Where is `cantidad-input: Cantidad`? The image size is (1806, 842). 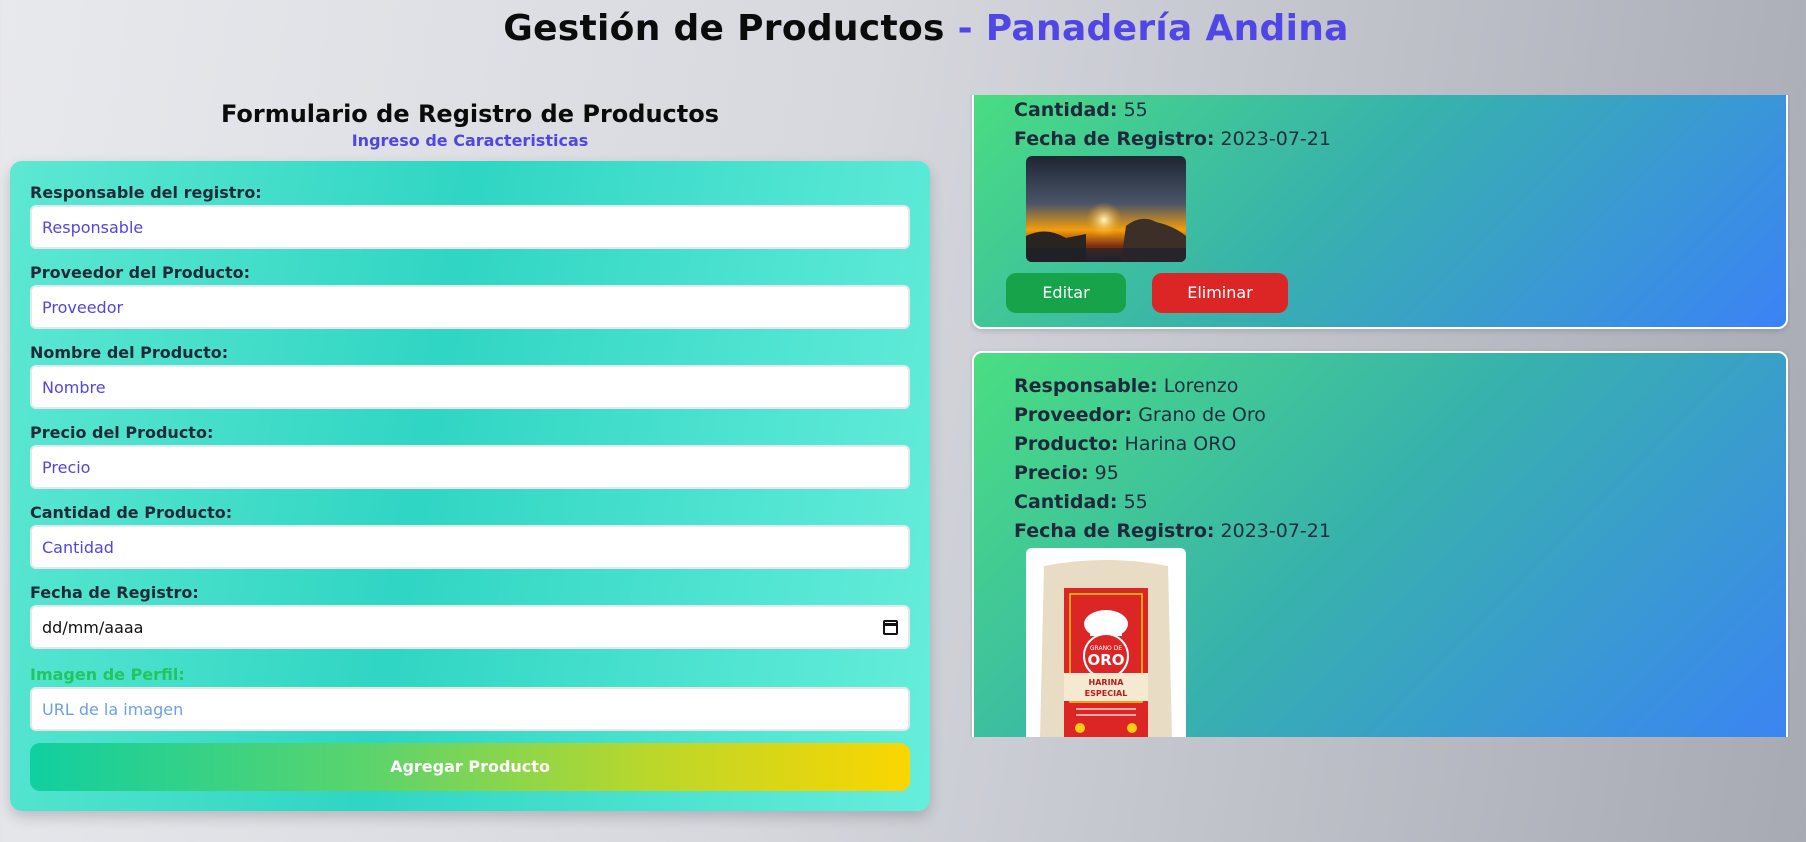 cantidad-input: Cantidad is located at coordinates (470, 547).